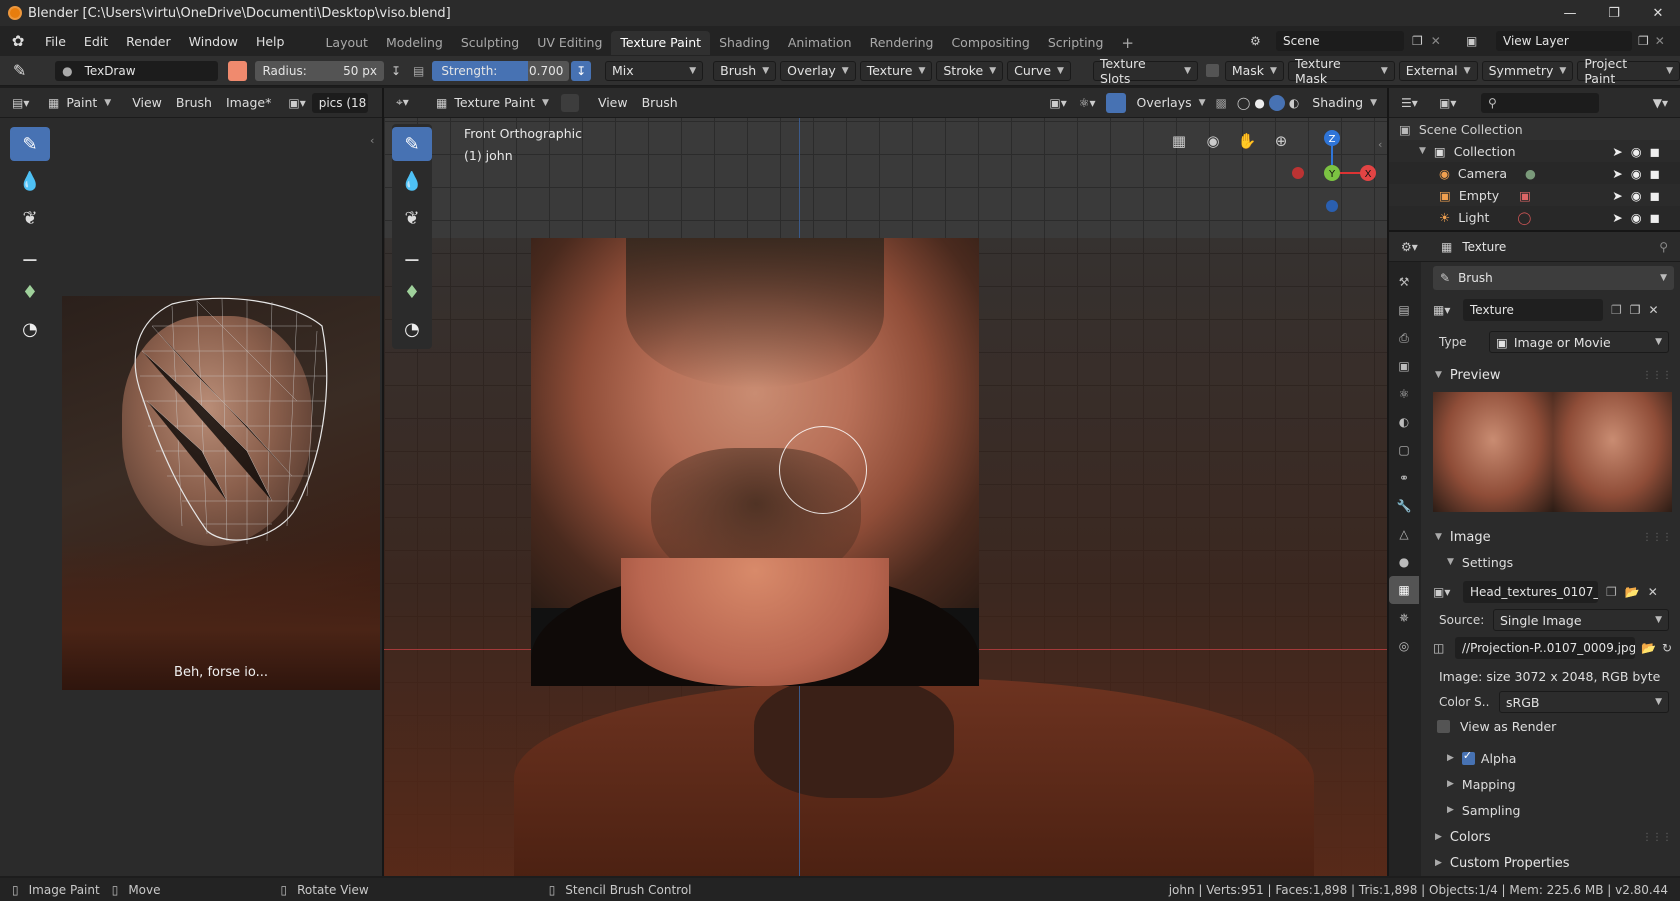 The width and height of the screenshot is (1680, 901). What do you see at coordinates (55, 41) in the screenshot?
I see `menu-file: File` at bounding box center [55, 41].